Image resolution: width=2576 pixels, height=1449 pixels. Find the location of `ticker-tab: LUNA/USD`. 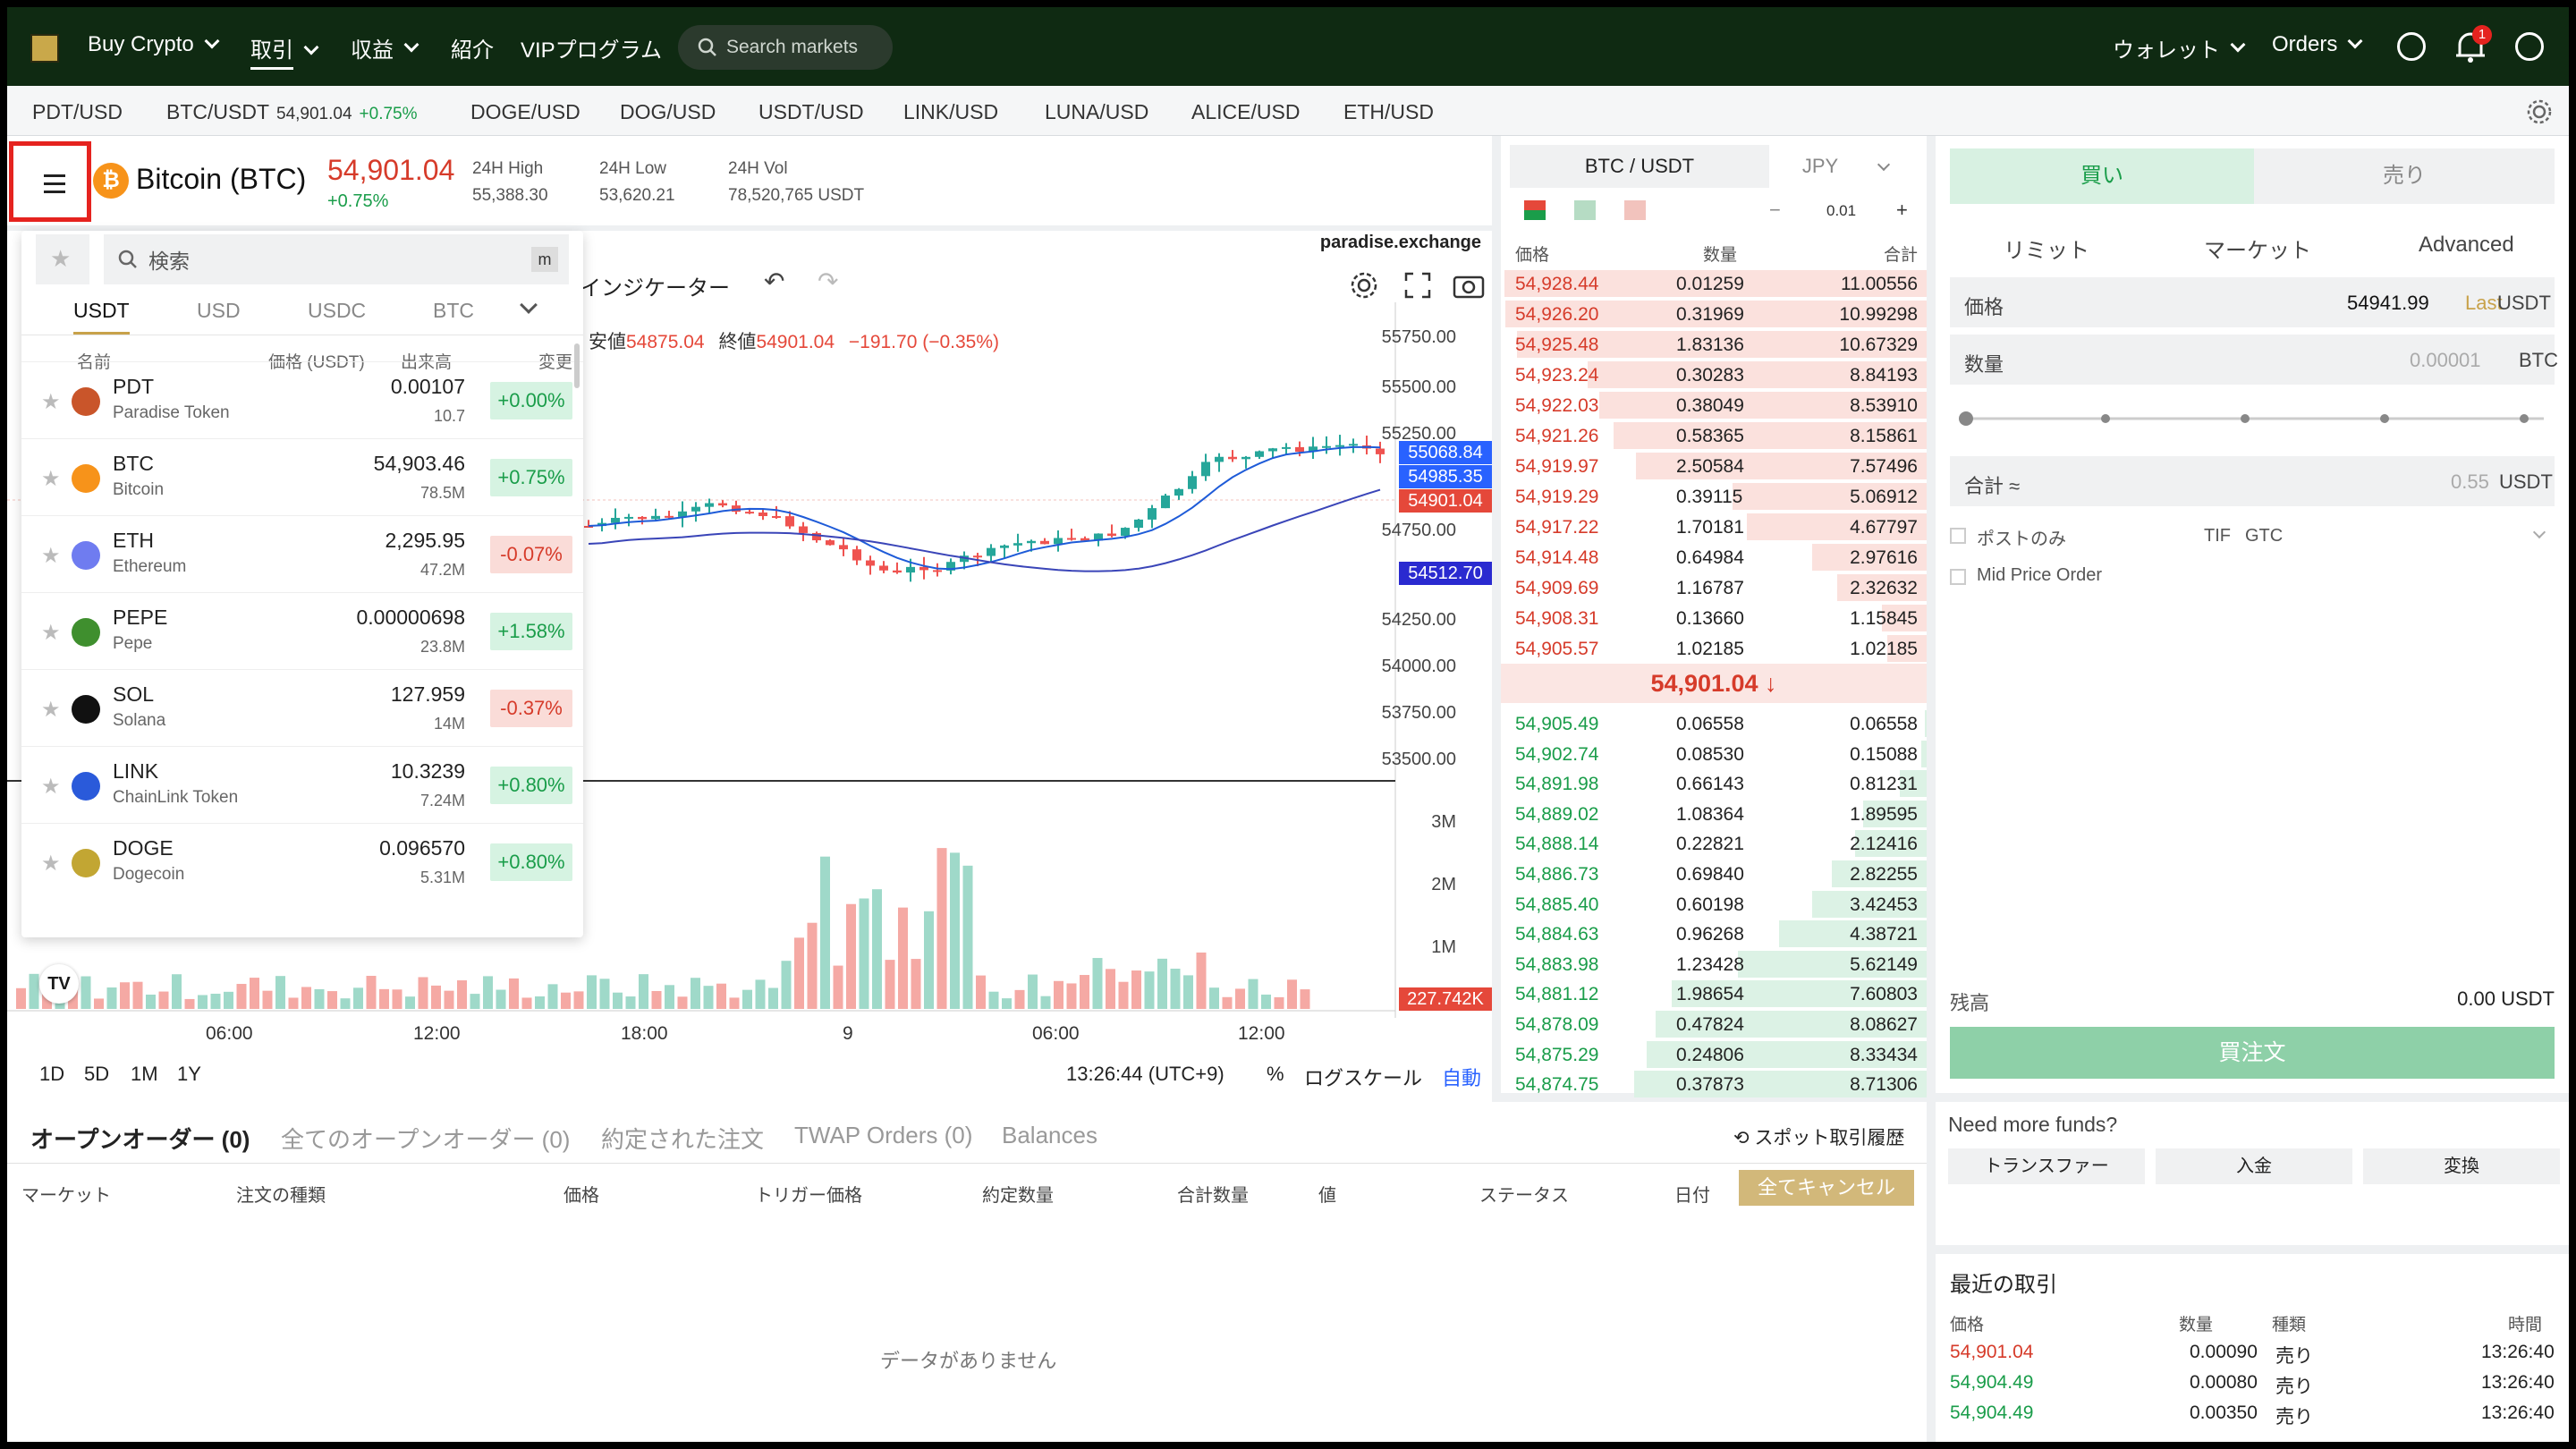

ticker-tab: LUNA/USD is located at coordinates (1096, 112).